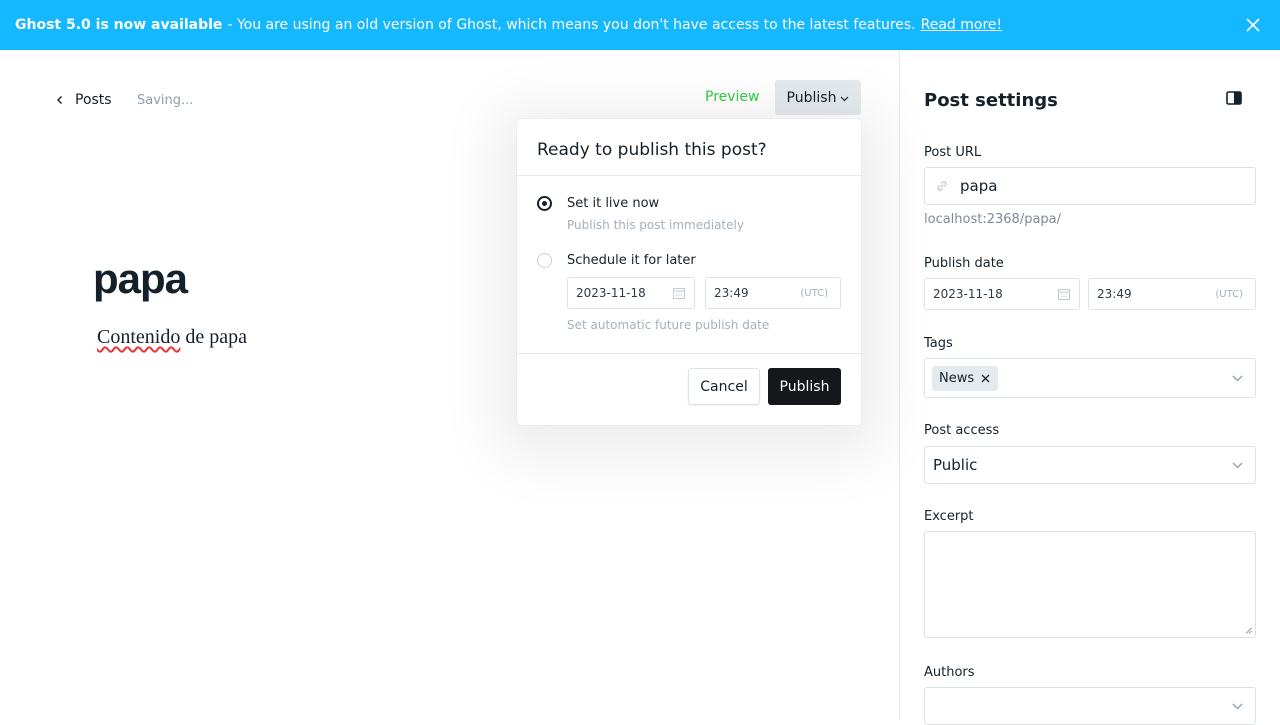  I want to click on excerpt-textarea, so click(1090, 584).